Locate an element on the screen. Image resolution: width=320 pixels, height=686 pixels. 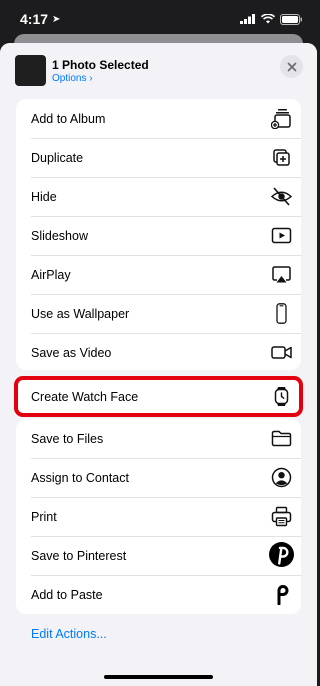
options-link: Options › is located at coordinates (72, 78).